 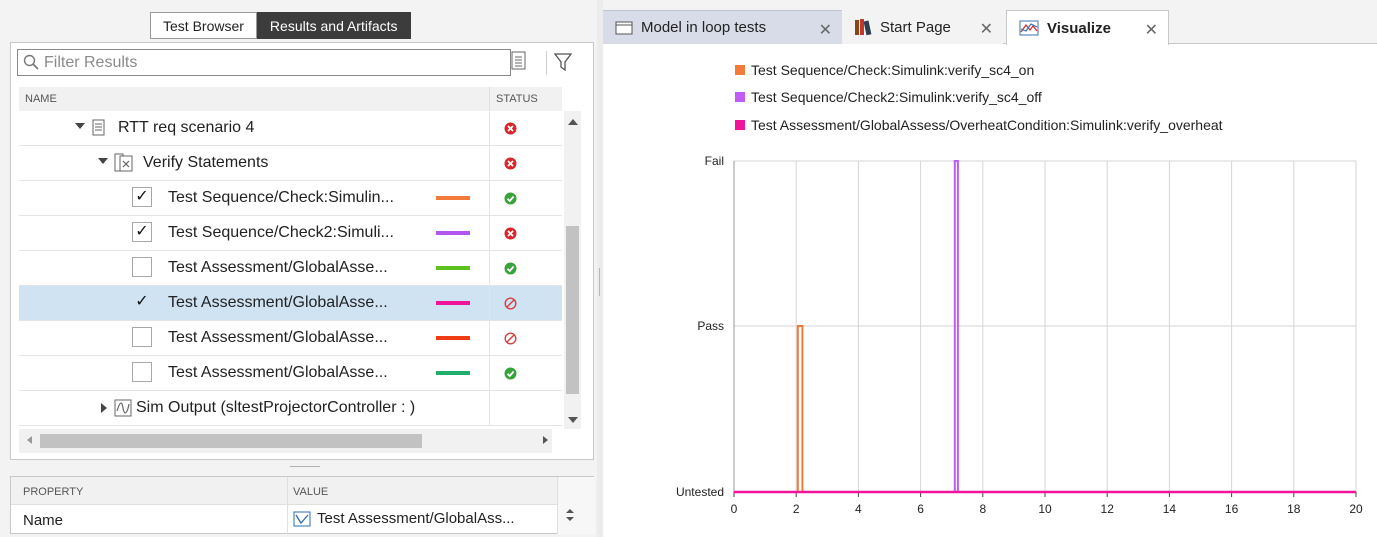 I want to click on tab-model-in-loop-tests: Model in loop tests ✕, so click(x=722, y=27).